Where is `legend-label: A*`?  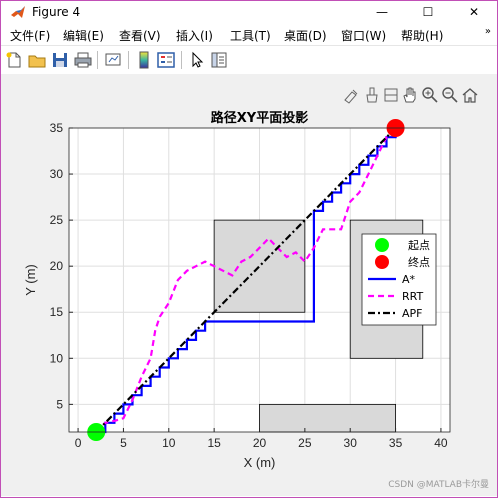
legend-label: A* is located at coordinates (409, 279).